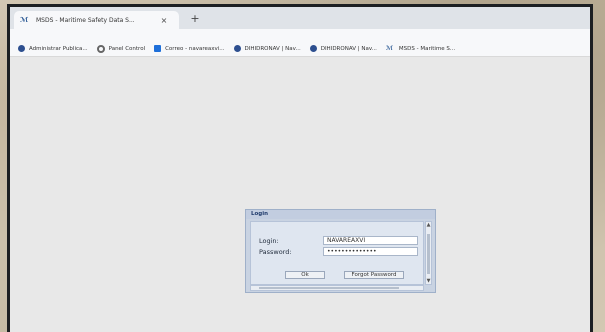 This screenshot has width=605, height=332. I want to click on bookmark-label: Panel Control, so click(127, 48).